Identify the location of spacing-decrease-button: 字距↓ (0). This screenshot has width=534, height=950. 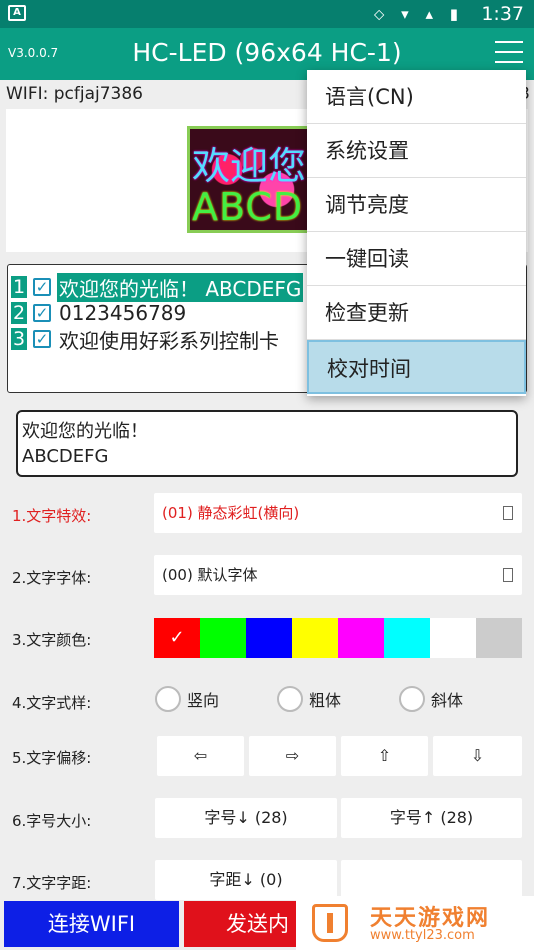
(246, 880).